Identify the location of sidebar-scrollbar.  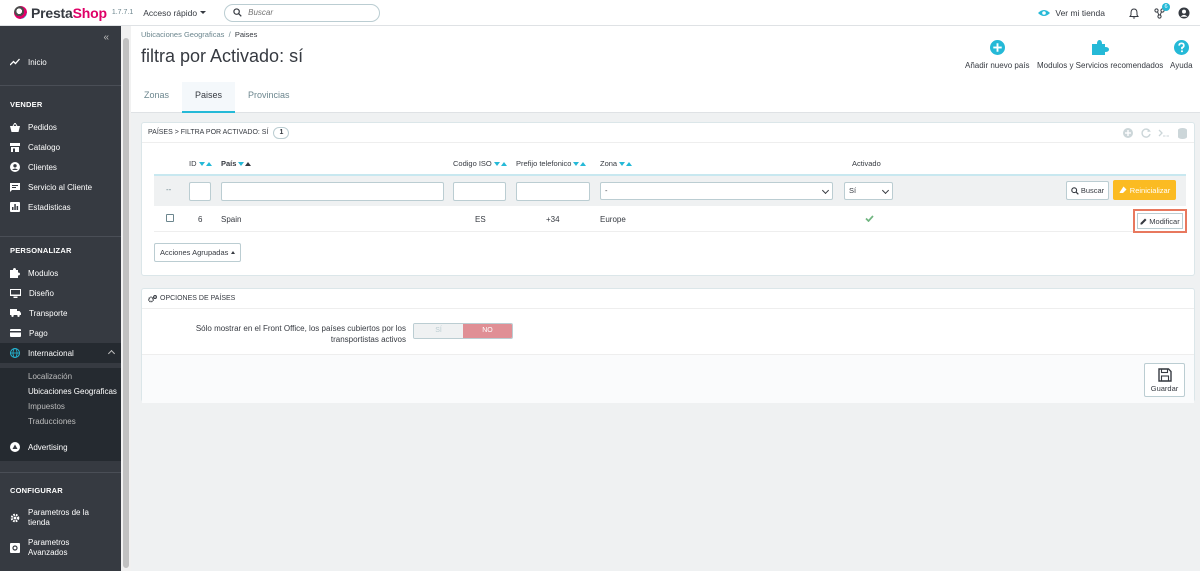
(126, 298).